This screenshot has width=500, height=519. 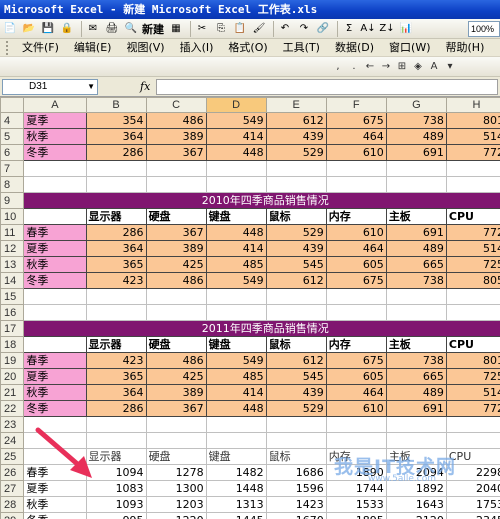 What do you see at coordinates (467, 48) in the screenshot?
I see `menu-item: 帮助(H)` at bounding box center [467, 48].